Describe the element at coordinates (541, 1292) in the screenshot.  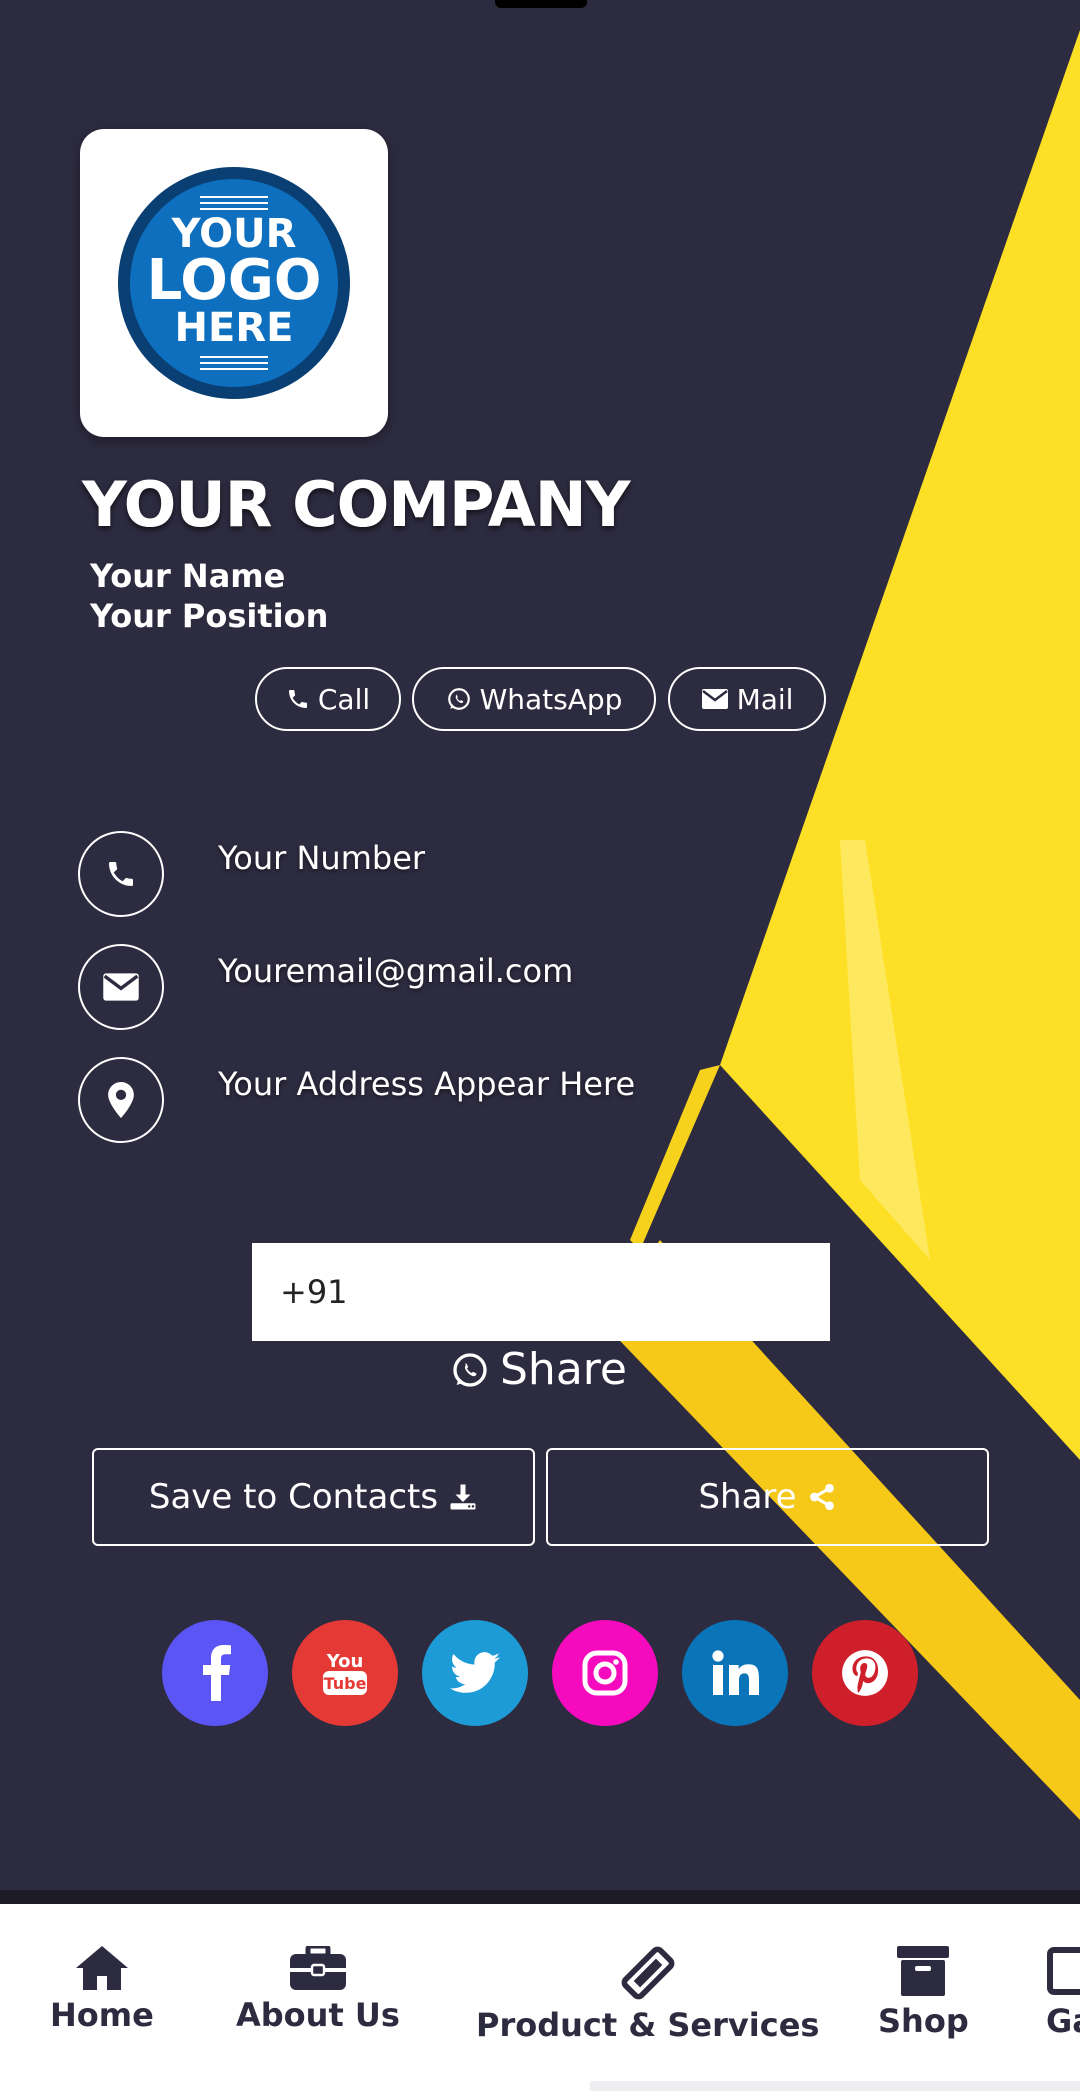
I see `whatsapp-number-input` at that location.